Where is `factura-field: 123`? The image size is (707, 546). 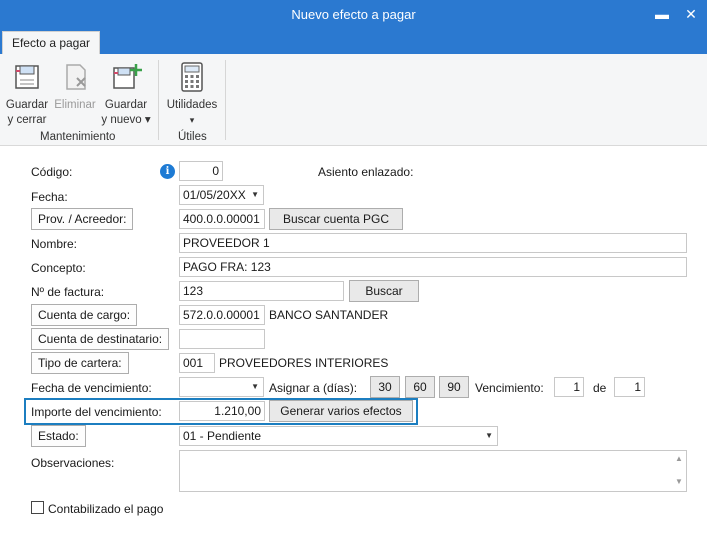 factura-field: 123 is located at coordinates (261, 291).